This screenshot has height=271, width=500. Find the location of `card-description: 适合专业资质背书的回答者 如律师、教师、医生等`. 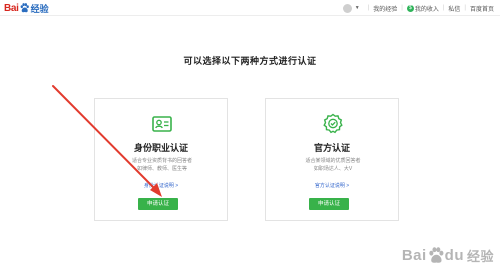

card-description: 适合专业资质背书的回答者 如律师、教师、医生等 is located at coordinates (162, 165).